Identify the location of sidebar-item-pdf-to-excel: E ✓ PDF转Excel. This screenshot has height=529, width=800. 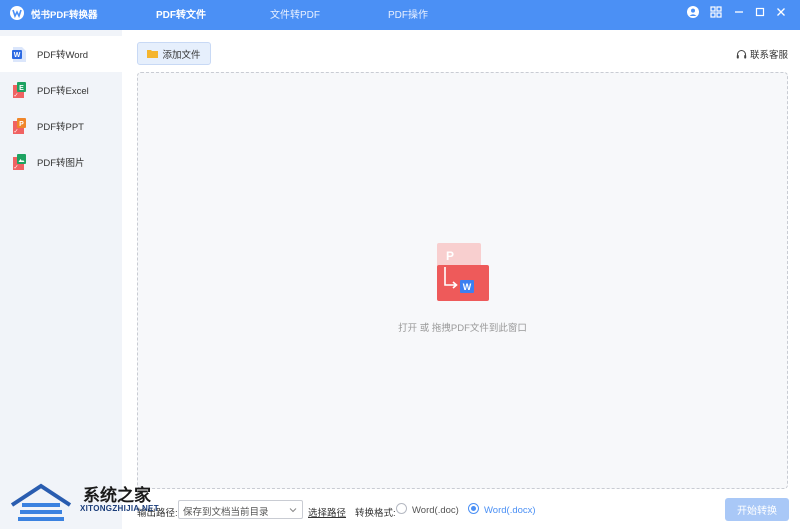
(61, 90).